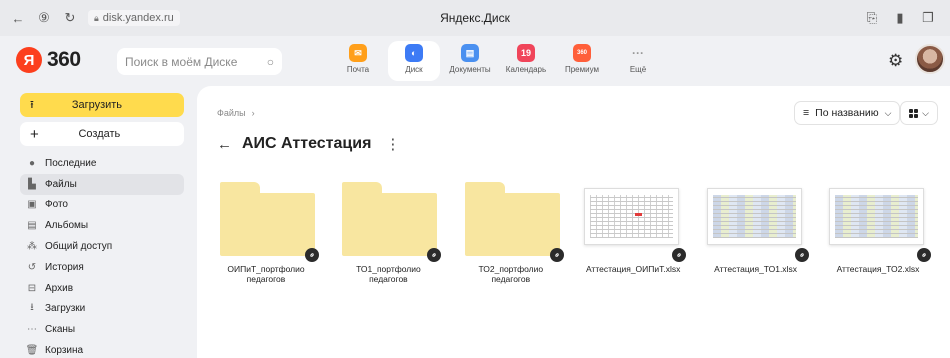  What do you see at coordinates (582, 69) in the screenshot?
I see `service-label: Премиум` at bounding box center [582, 69].